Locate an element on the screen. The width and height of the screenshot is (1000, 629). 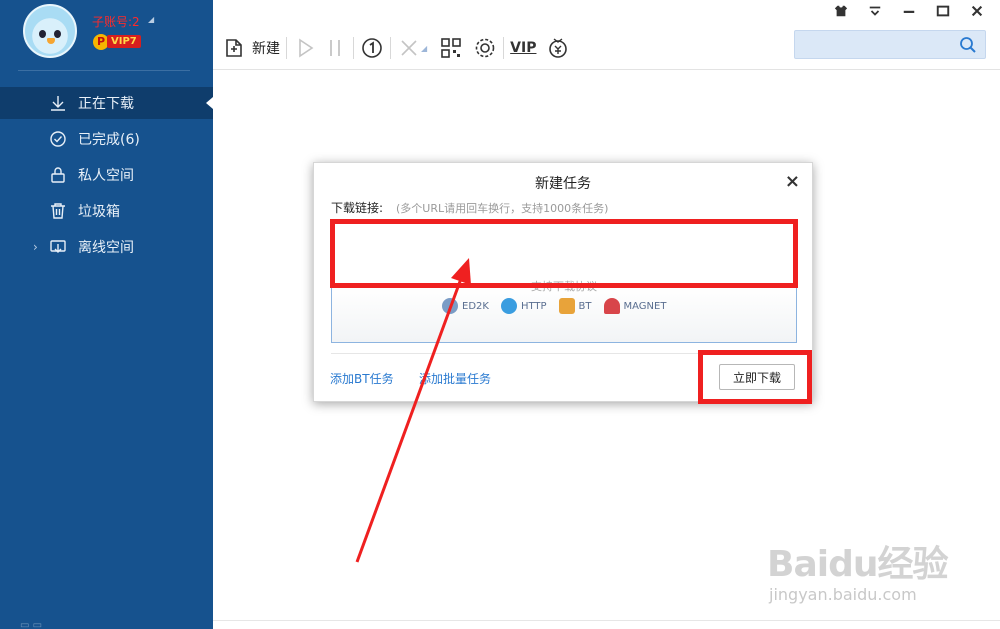
chevron-right-icon: › is located at coordinates (35, 247).